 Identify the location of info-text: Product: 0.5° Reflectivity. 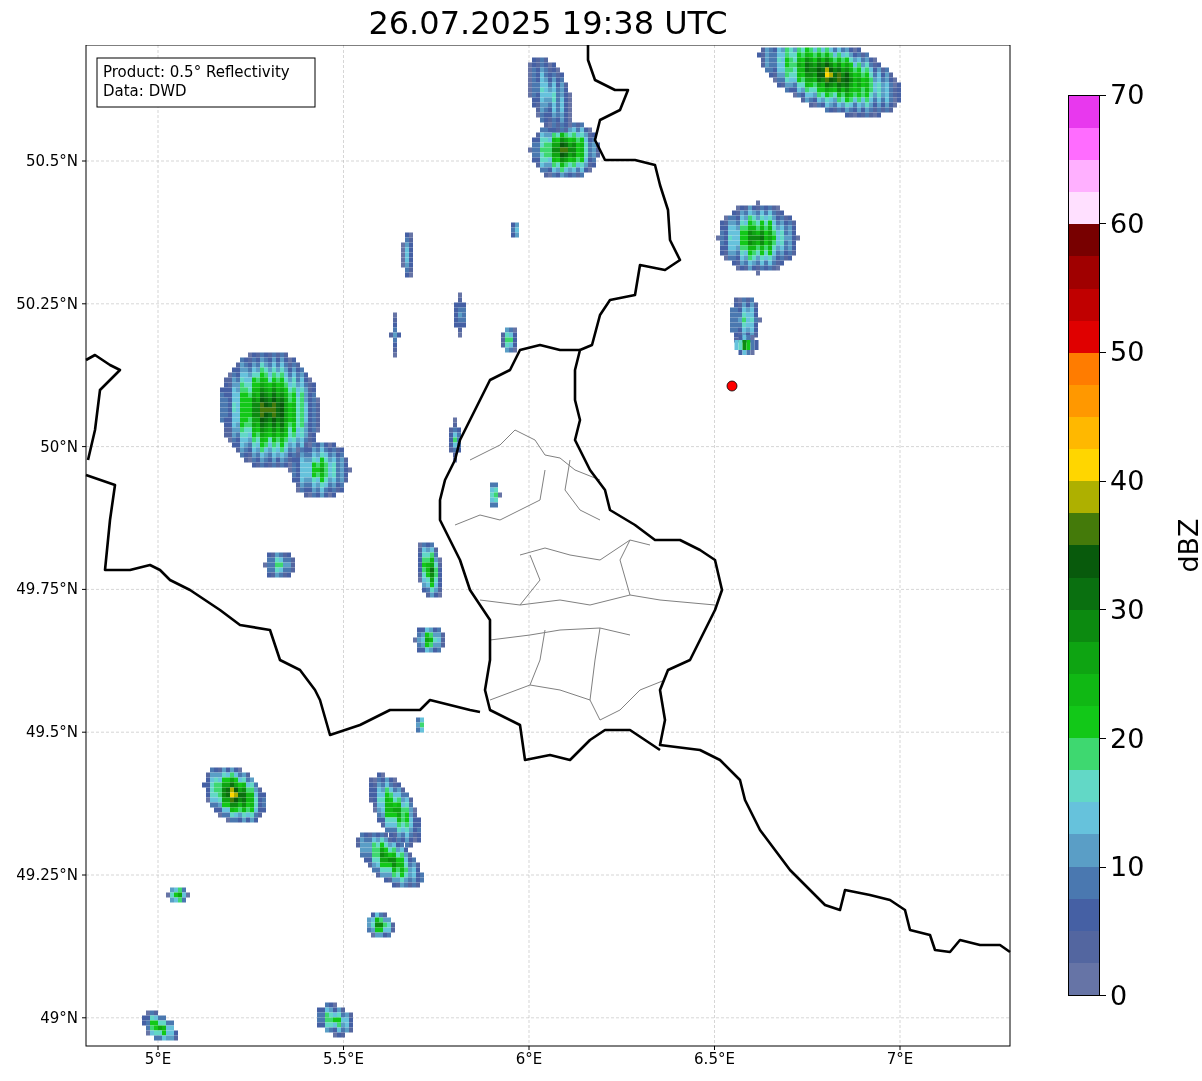
(196, 72).